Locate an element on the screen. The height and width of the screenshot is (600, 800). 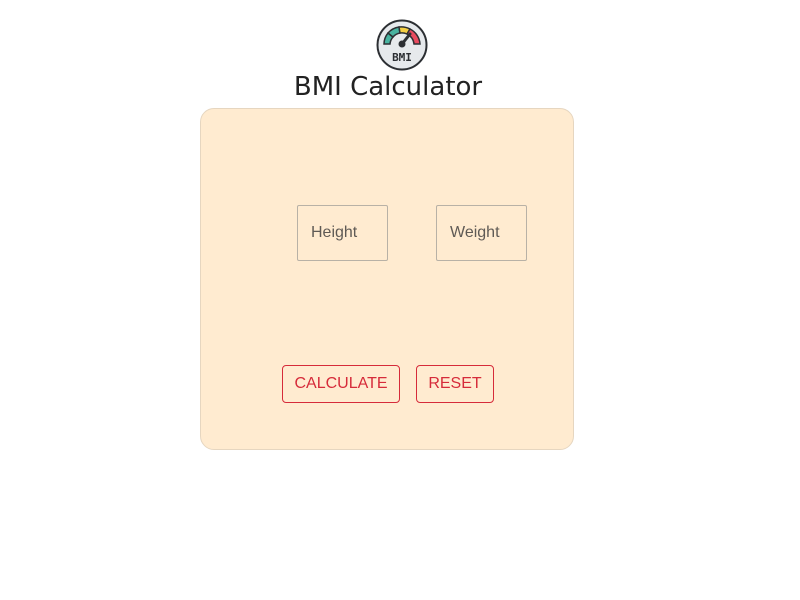
weight-input is located at coordinates (481, 233).